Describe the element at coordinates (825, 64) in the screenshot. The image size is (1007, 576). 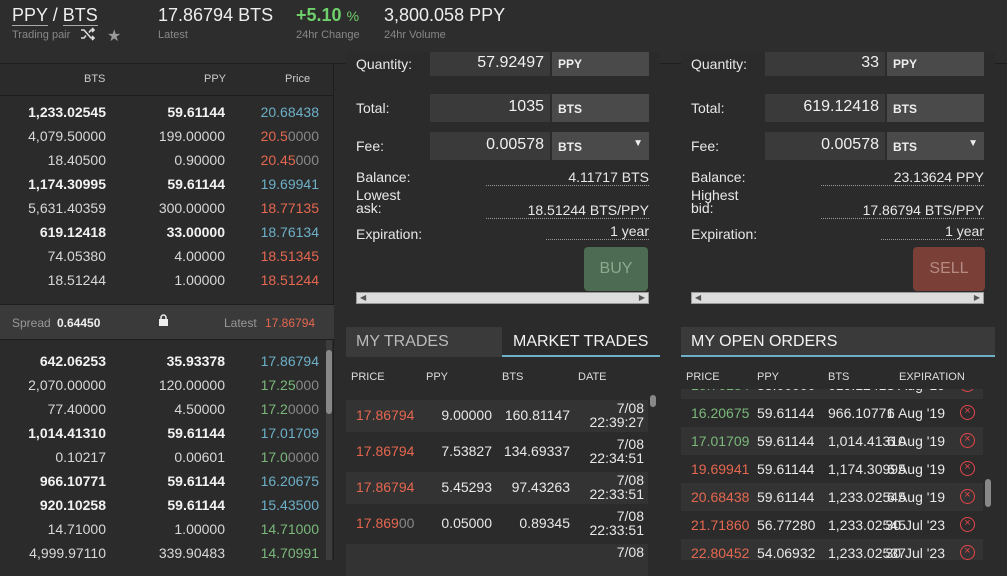
I see `sell-quantity-input: 33` at that location.